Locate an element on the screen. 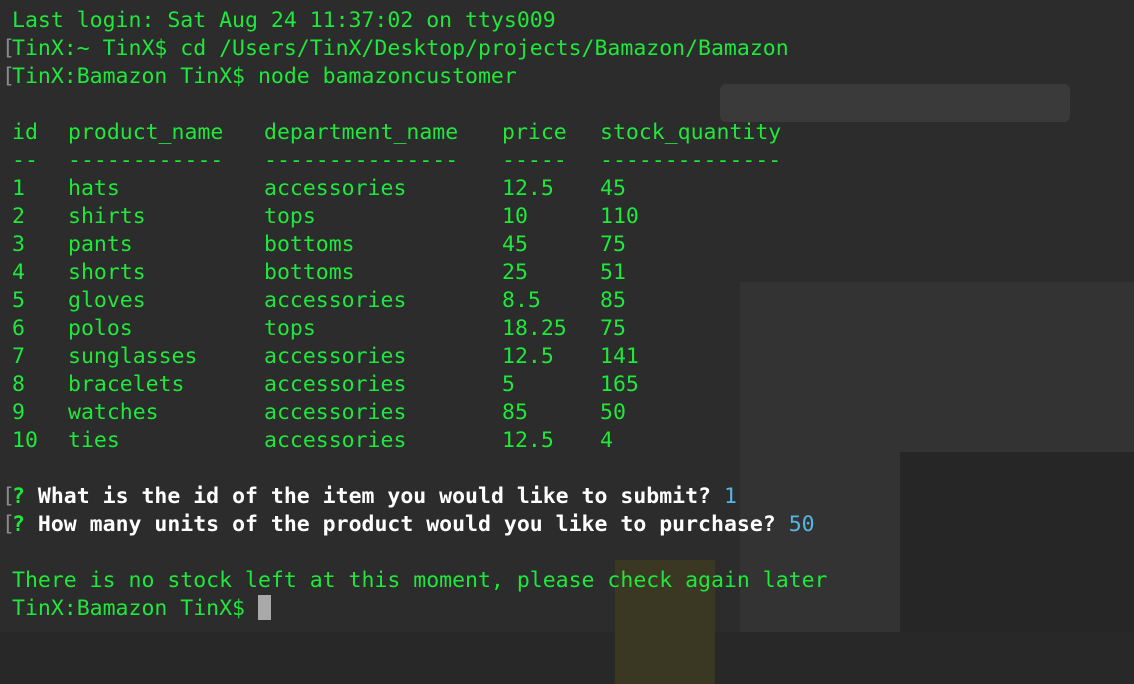 This screenshot has height=684, width=1134. answer-value: 50 is located at coordinates (801, 524).